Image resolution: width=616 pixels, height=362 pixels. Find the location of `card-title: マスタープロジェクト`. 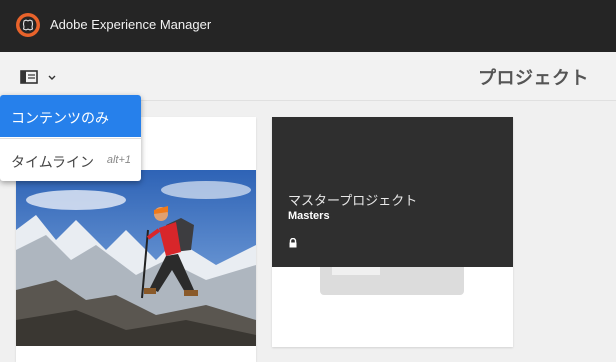

card-title: マスタープロジェクト is located at coordinates (353, 200).